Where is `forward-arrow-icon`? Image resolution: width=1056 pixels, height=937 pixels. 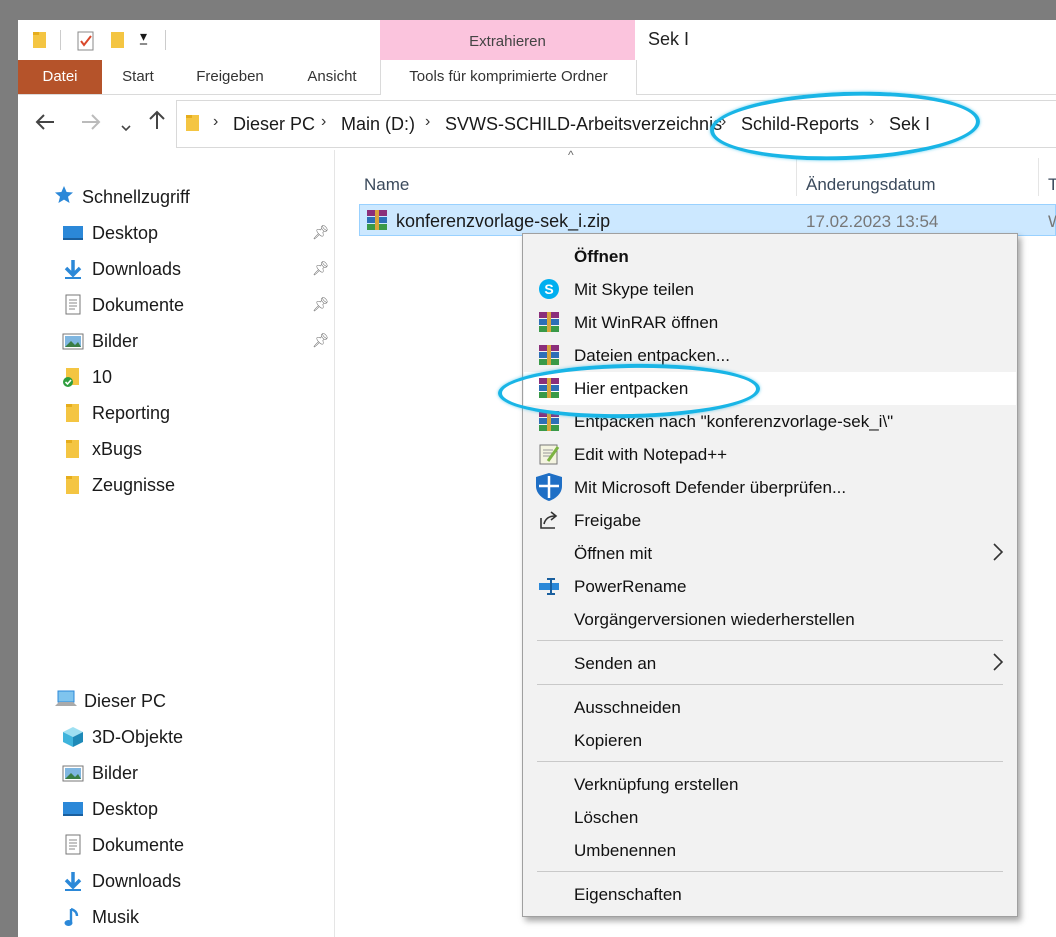
forward-arrow-icon is located at coordinates (91, 124).